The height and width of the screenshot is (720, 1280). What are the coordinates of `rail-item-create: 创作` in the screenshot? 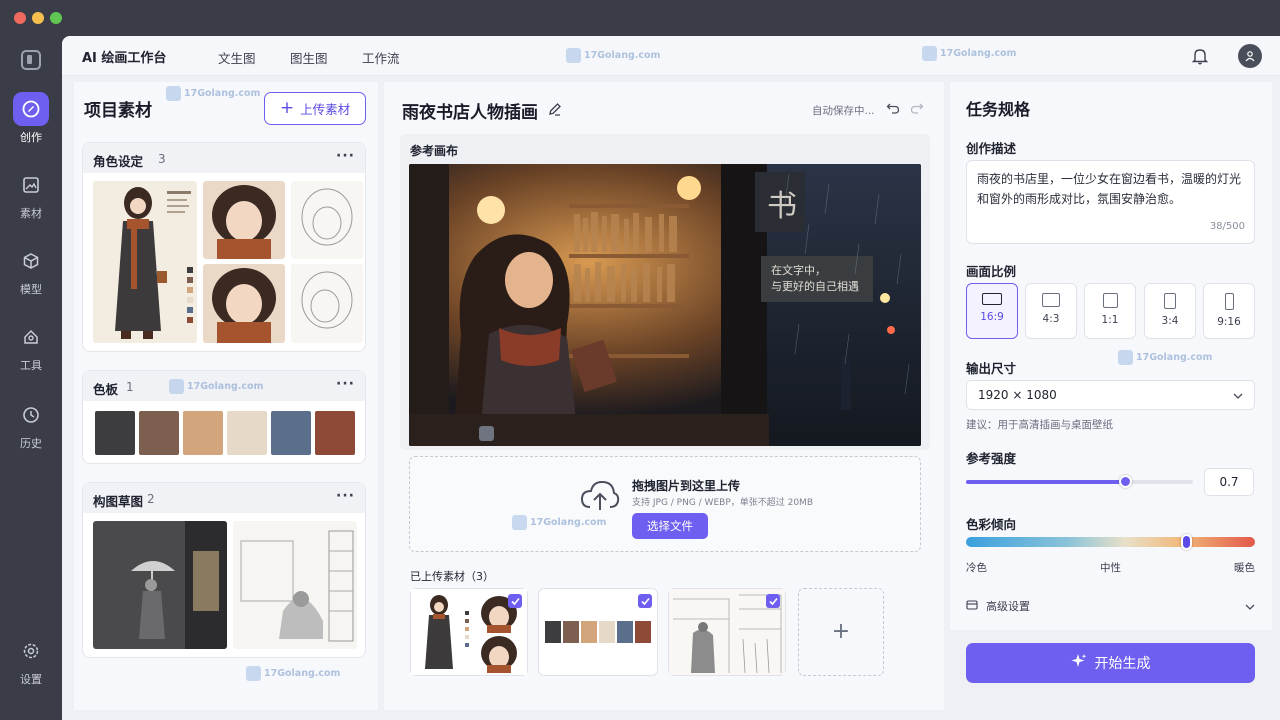 It's located at (31, 121).